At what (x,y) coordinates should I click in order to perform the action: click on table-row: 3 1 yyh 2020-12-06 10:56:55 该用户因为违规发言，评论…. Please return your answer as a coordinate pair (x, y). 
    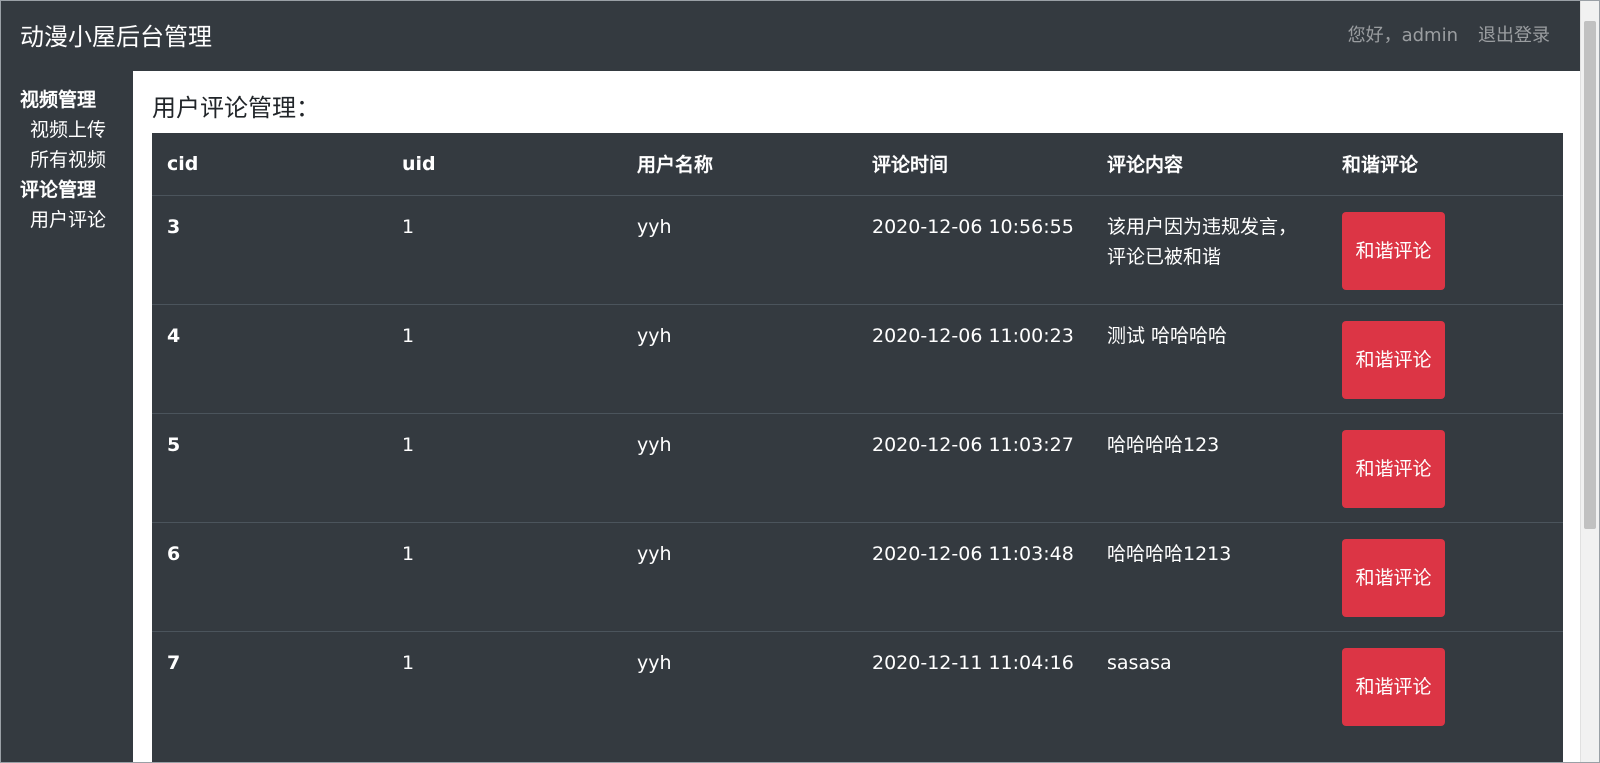
    Looking at the image, I should click on (857, 249).